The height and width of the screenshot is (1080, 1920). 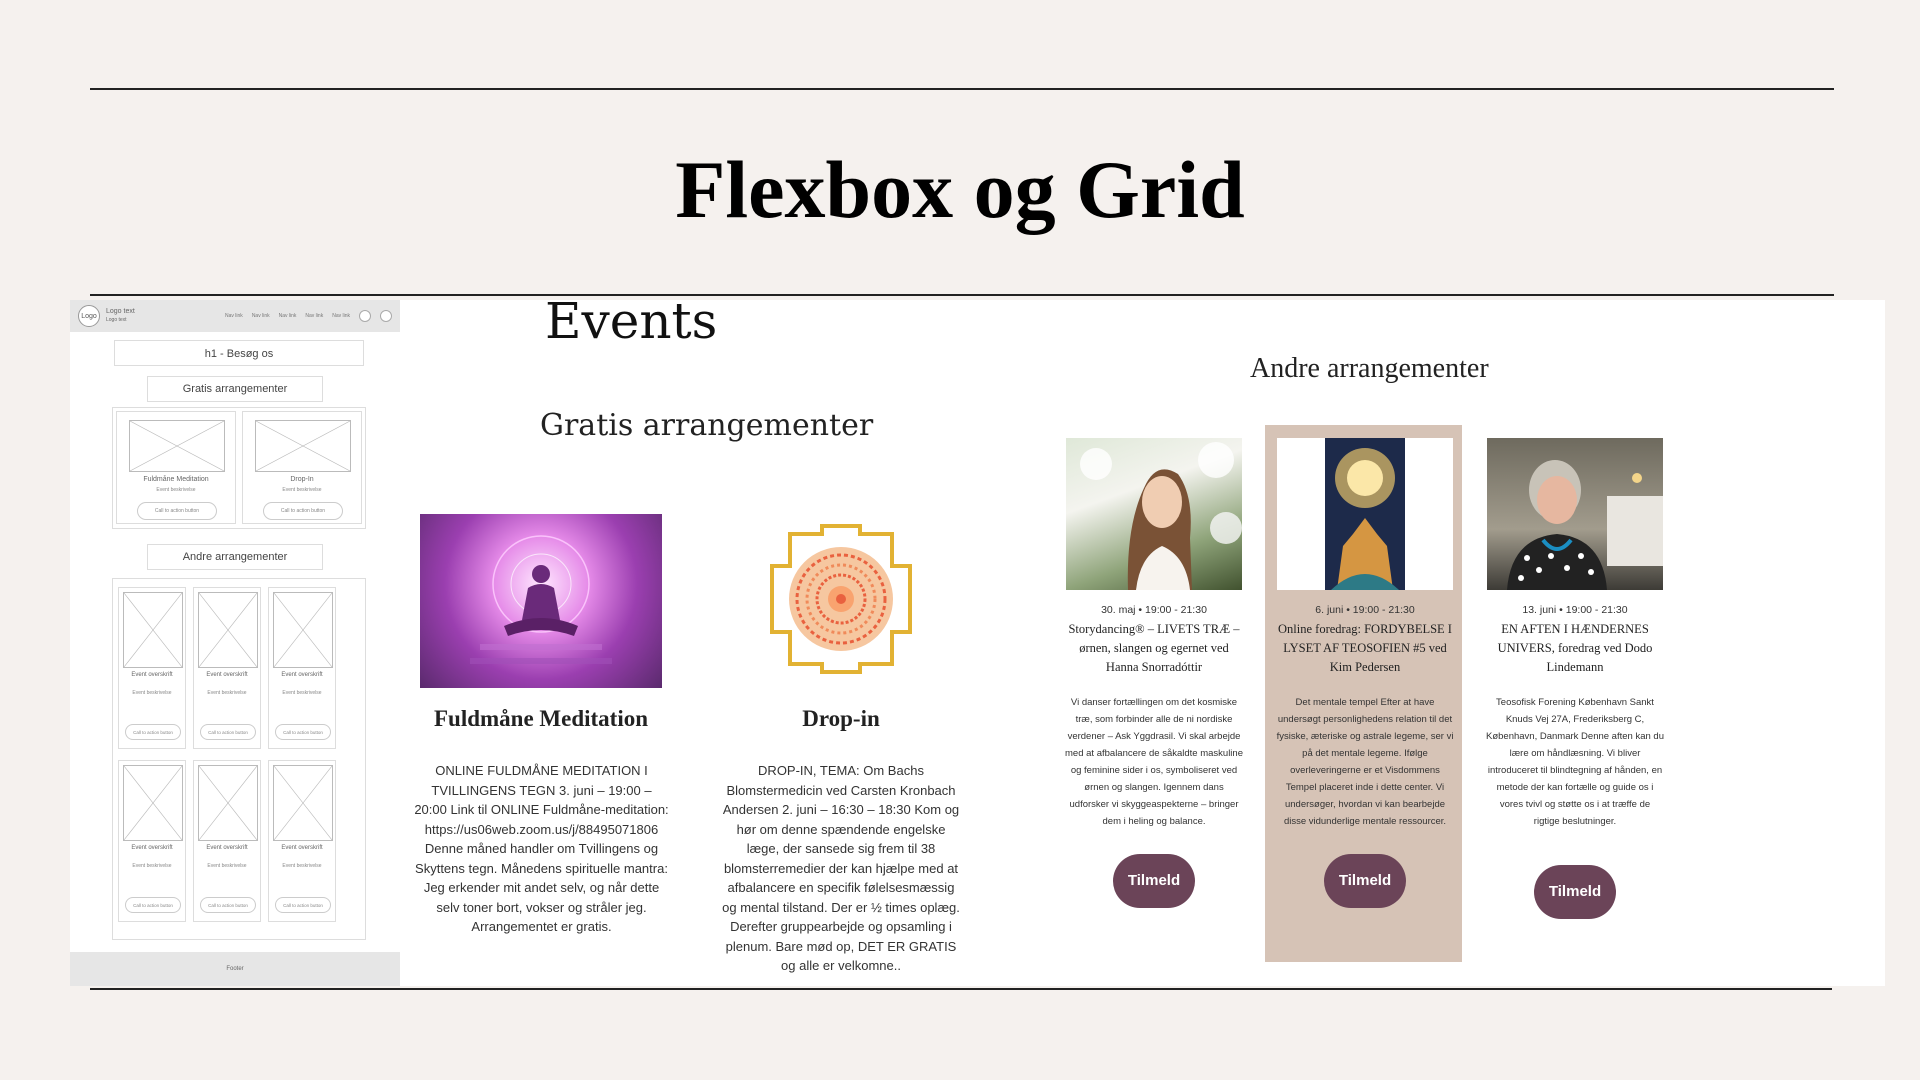 What do you see at coordinates (120, 311) in the screenshot?
I see `logo-text: Logo text` at bounding box center [120, 311].